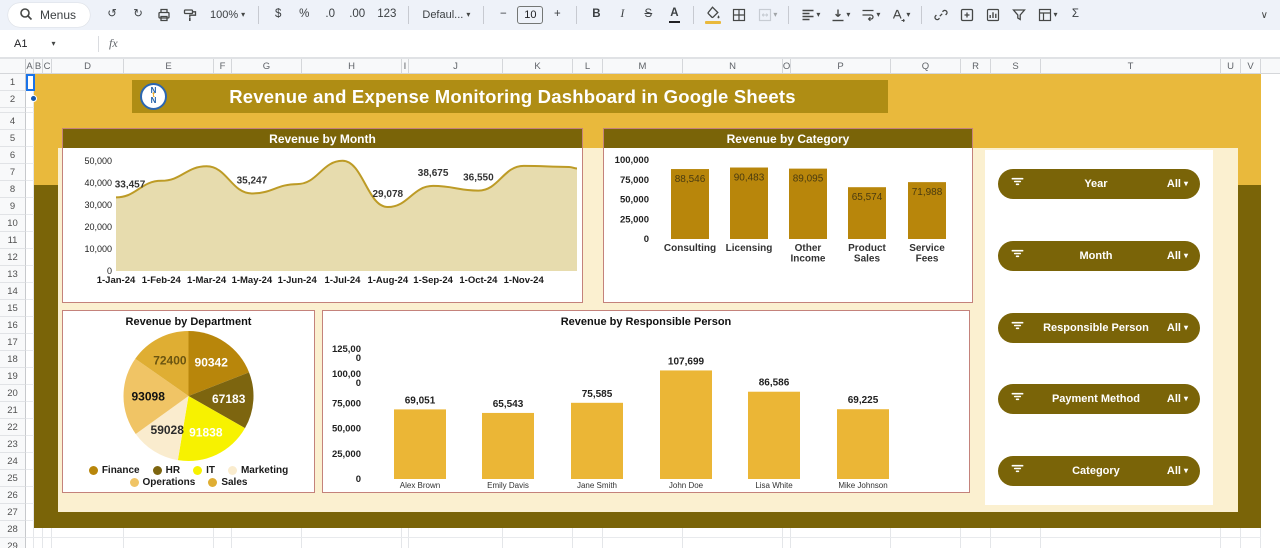 The height and width of the screenshot is (548, 1280). I want to click on row-header: 11, so click(13, 240).